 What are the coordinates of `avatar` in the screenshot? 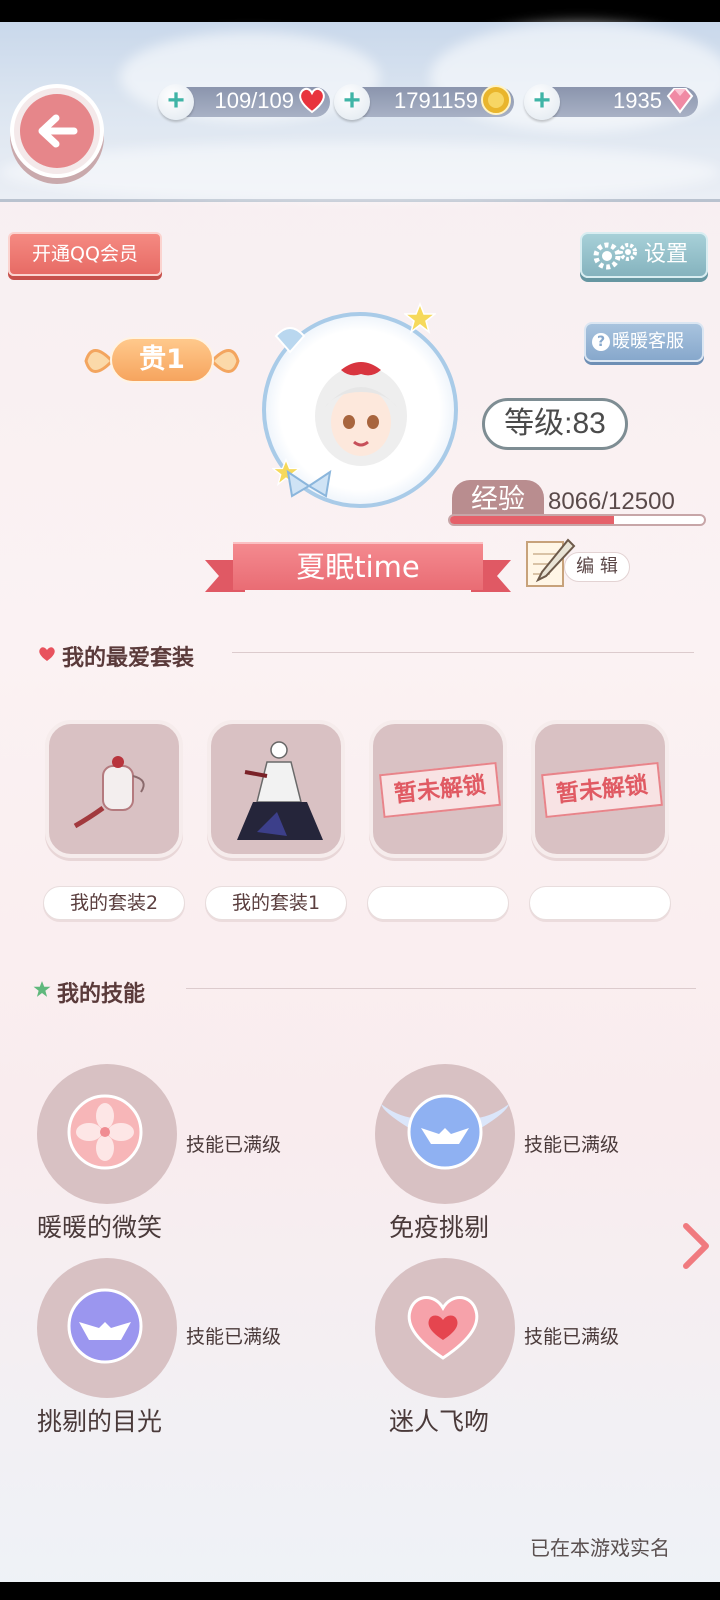 It's located at (360, 405).